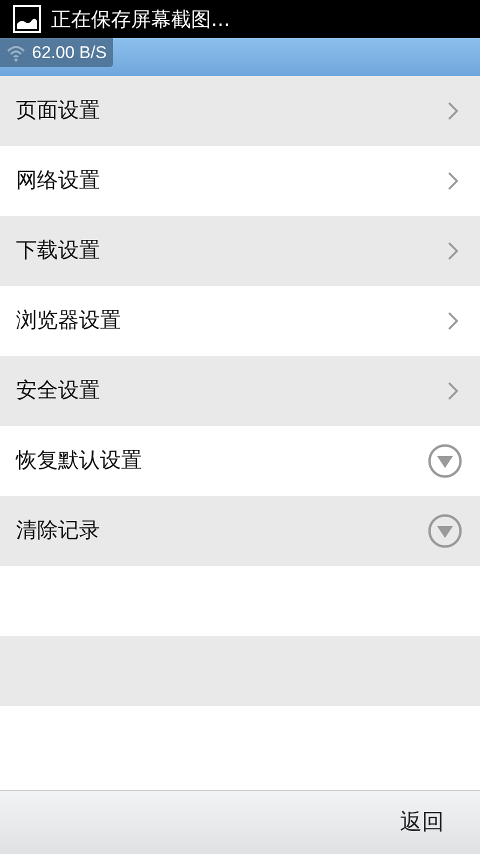 This screenshot has height=854, width=480. What do you see at coordinates (69, 53) in the screenshot?
I see `speed-text: 62.00 B/S` at bounding box center [69, 53].